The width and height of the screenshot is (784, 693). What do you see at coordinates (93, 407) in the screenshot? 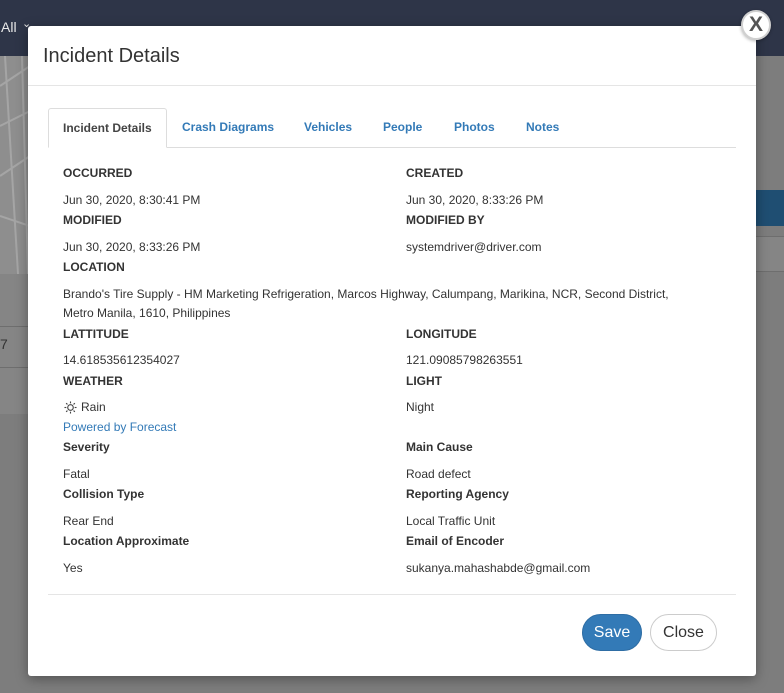
I see `weather-value: Rain` at bounding box center [93, 407].